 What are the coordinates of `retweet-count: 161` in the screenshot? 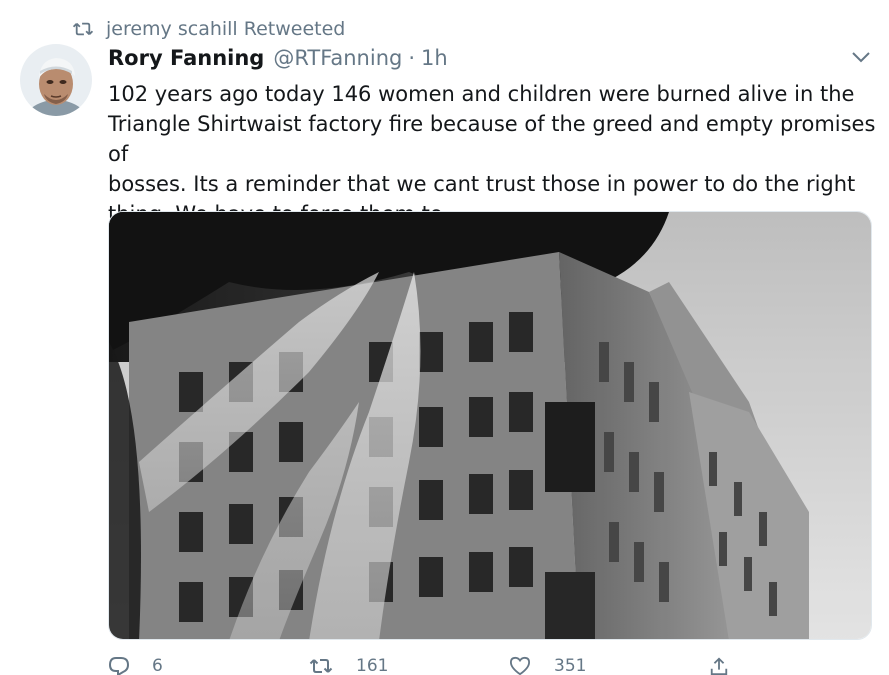 It's located at (372, 665).